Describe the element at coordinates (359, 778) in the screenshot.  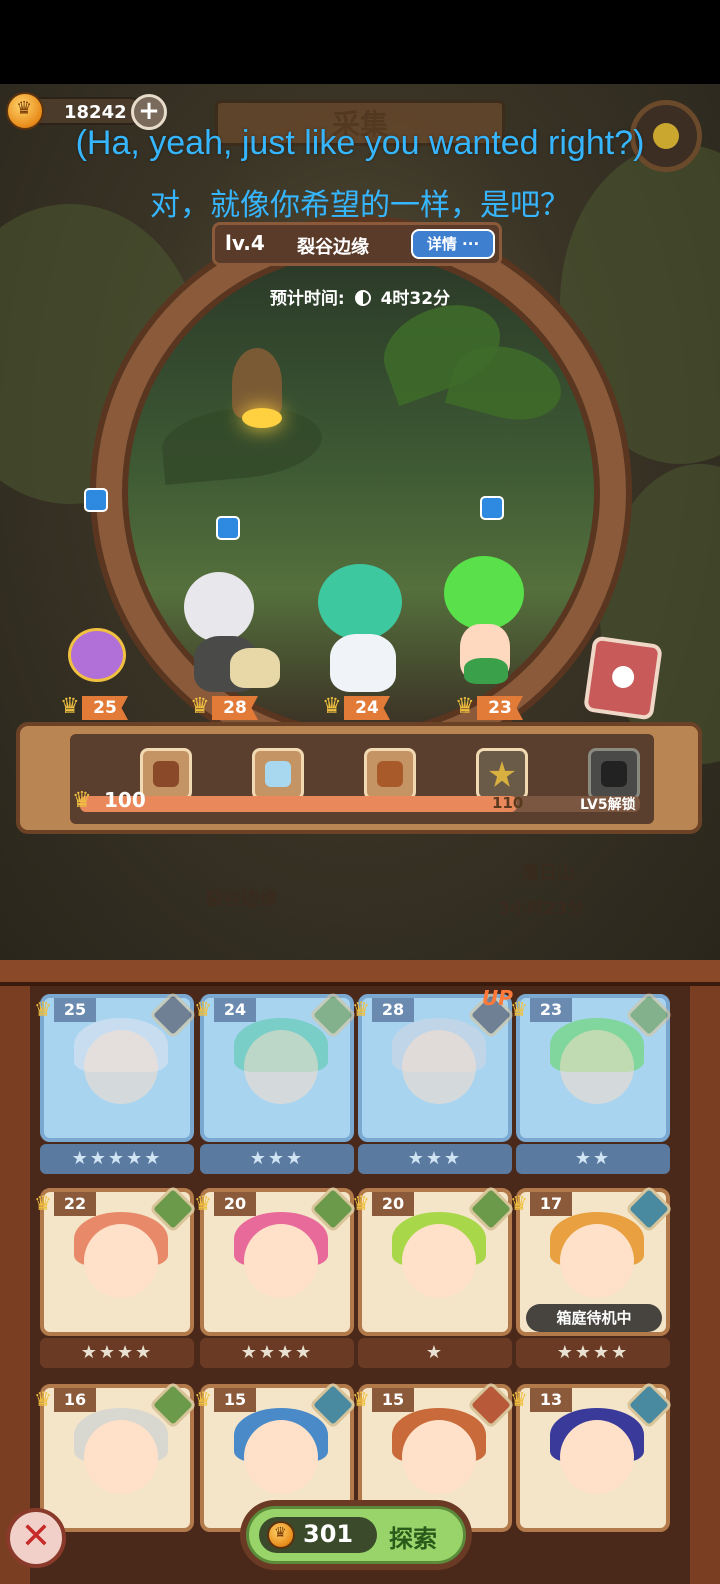
I see `reward-panel` at that location.